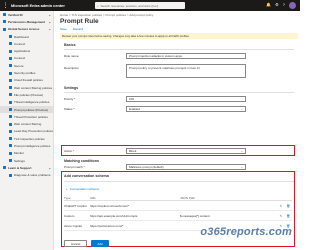 The width and height of the screenshot is (320, 250). Describe the element at coordinates (26, 167) in the screenshot. I see `sidebar-item: Learn & Support ⌄` at that location.